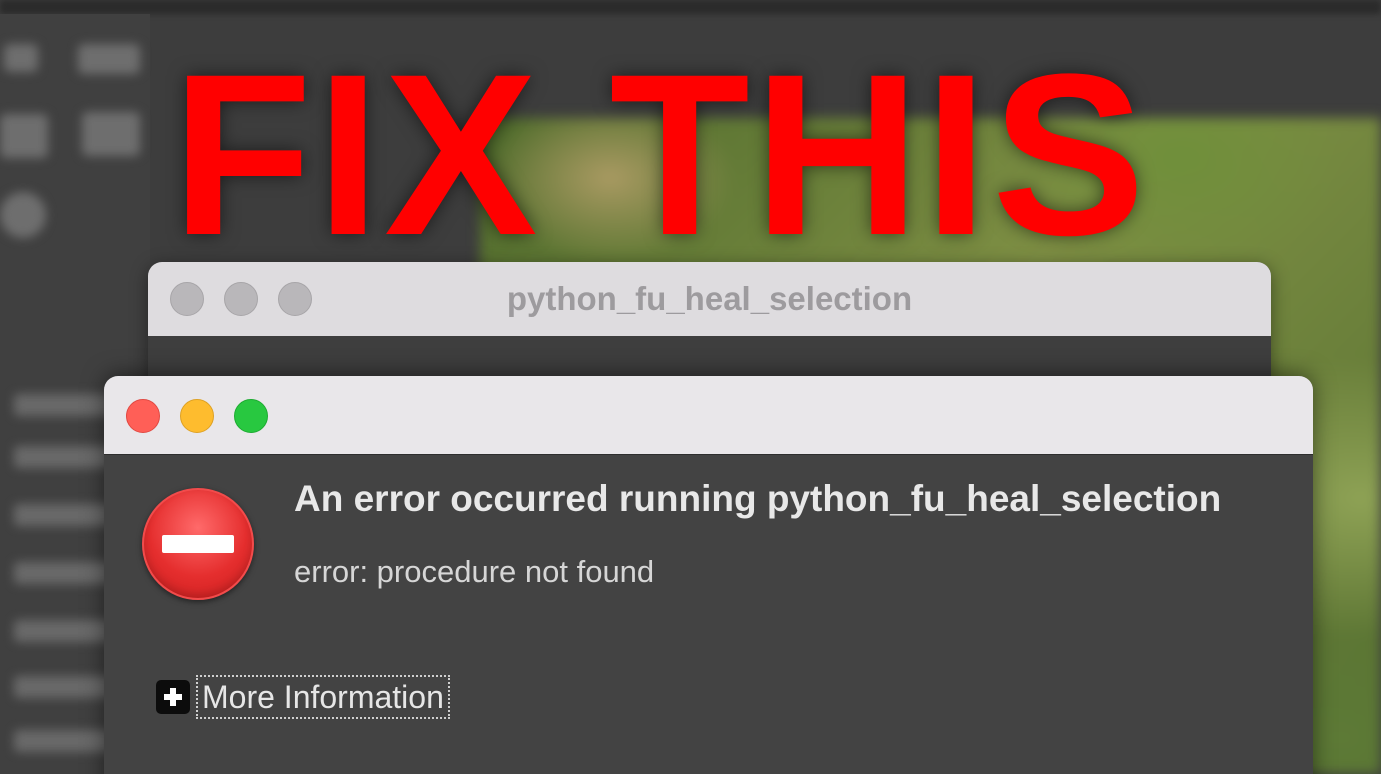  I want to click on error-icon-bar, so click(198, 544).